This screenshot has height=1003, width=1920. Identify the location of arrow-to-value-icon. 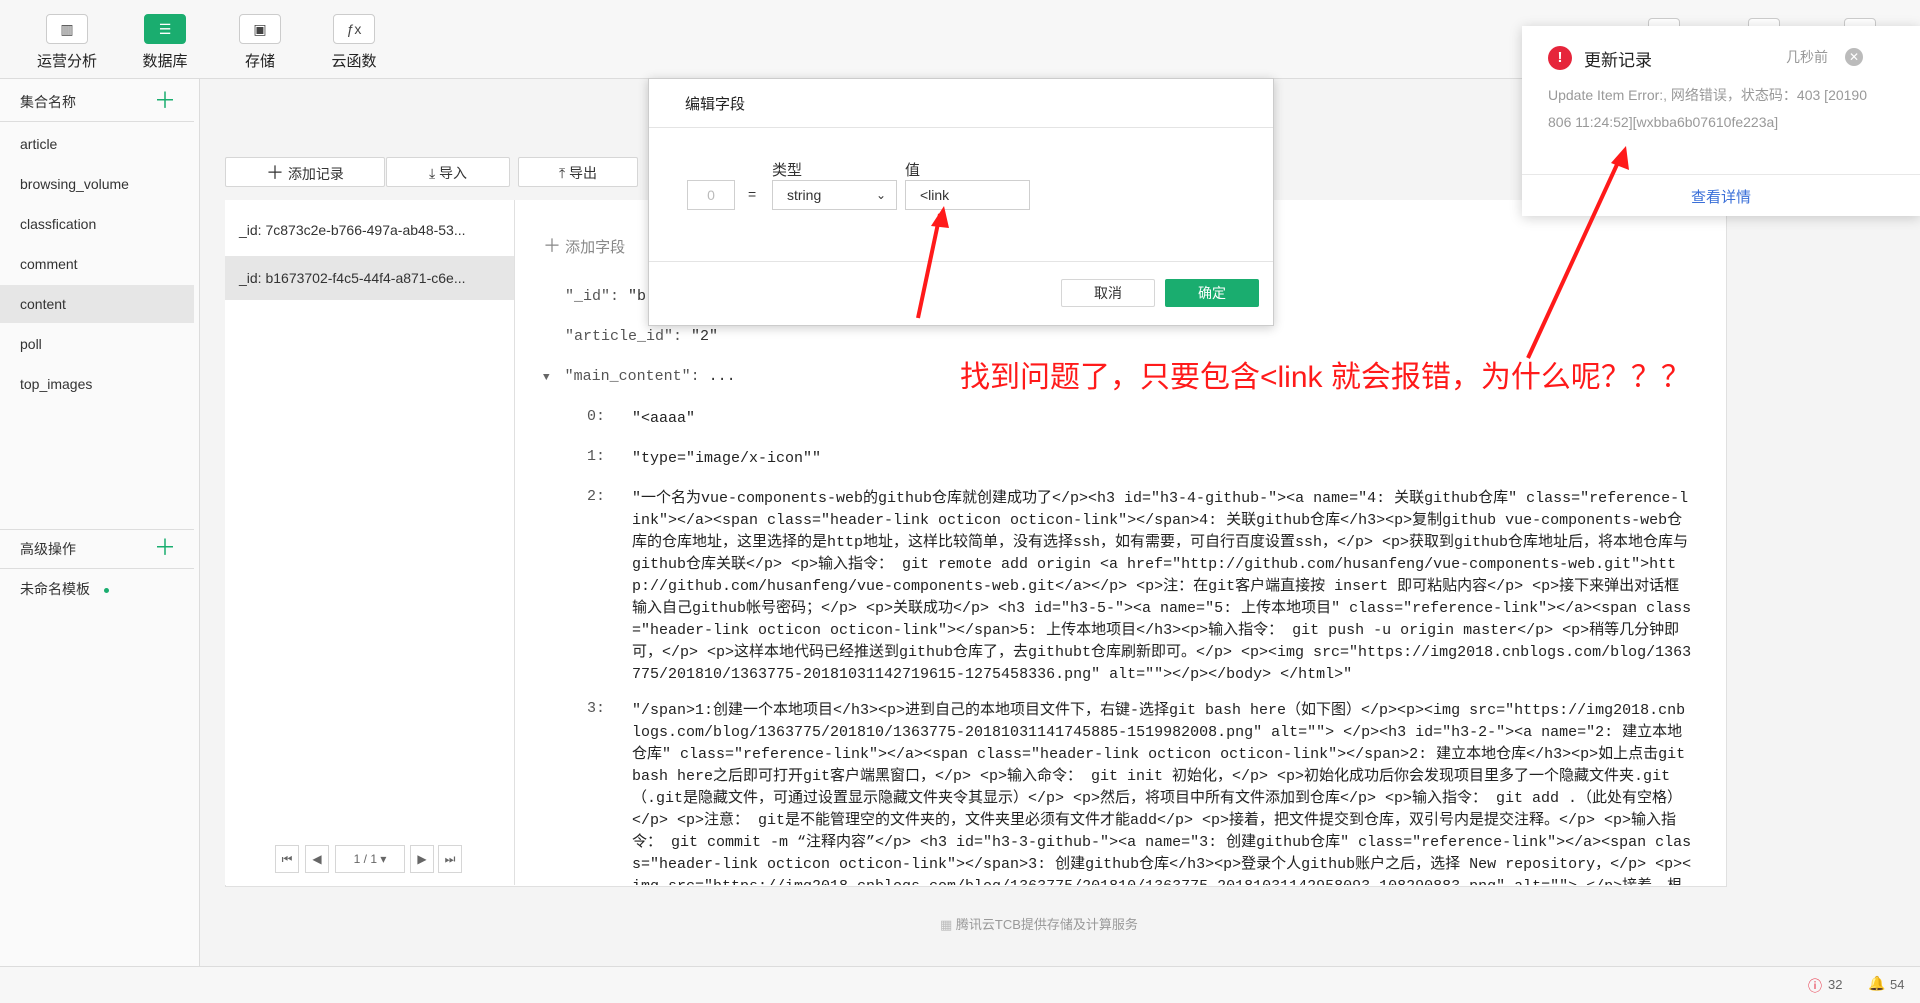
(932, 262).